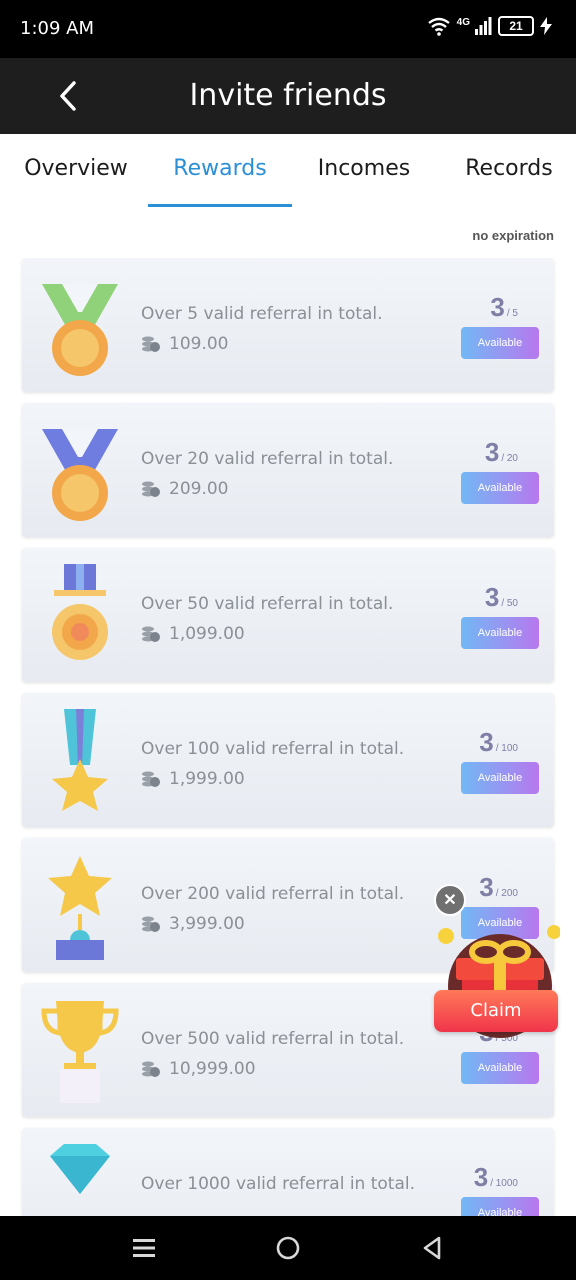  What do you see at coordinates (278, 1184) in the screenshot?
I see `reward-title: Over 1000 valid referral in total.` at bounding box center [278, 1184].